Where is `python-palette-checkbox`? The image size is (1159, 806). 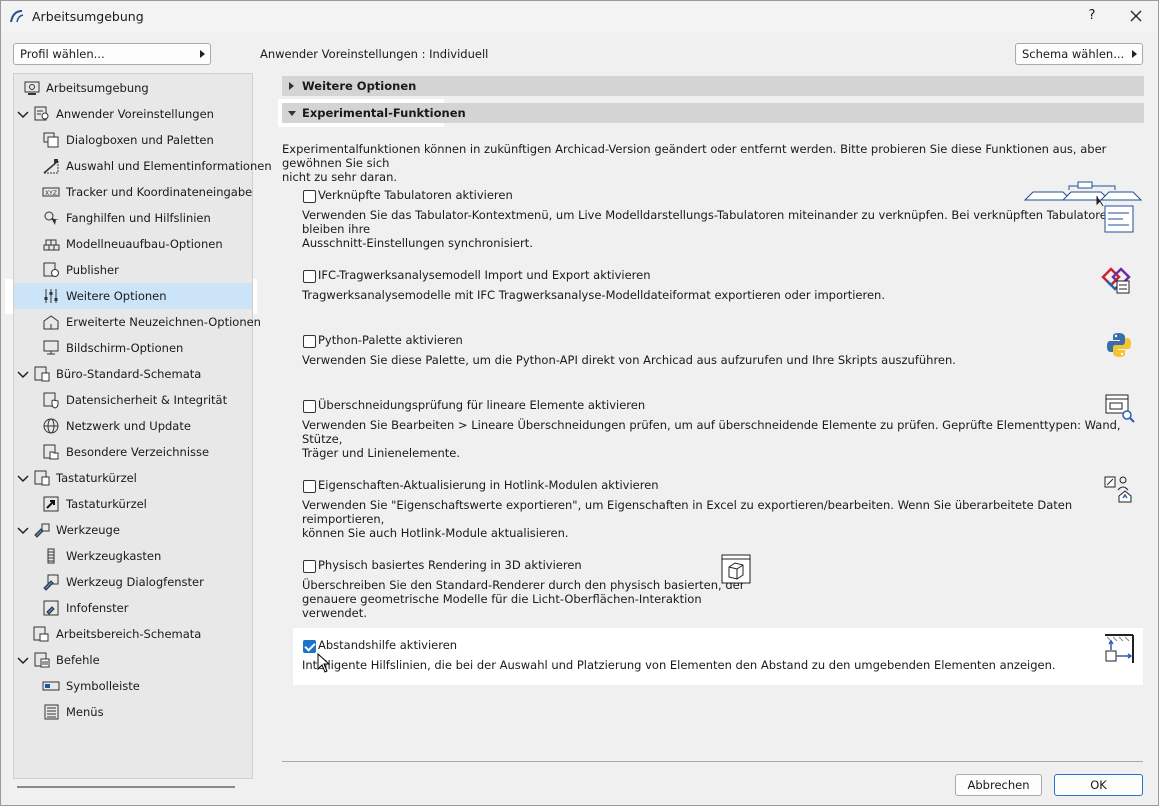
python-palette-checkbox is located at coordinates (309, 341).